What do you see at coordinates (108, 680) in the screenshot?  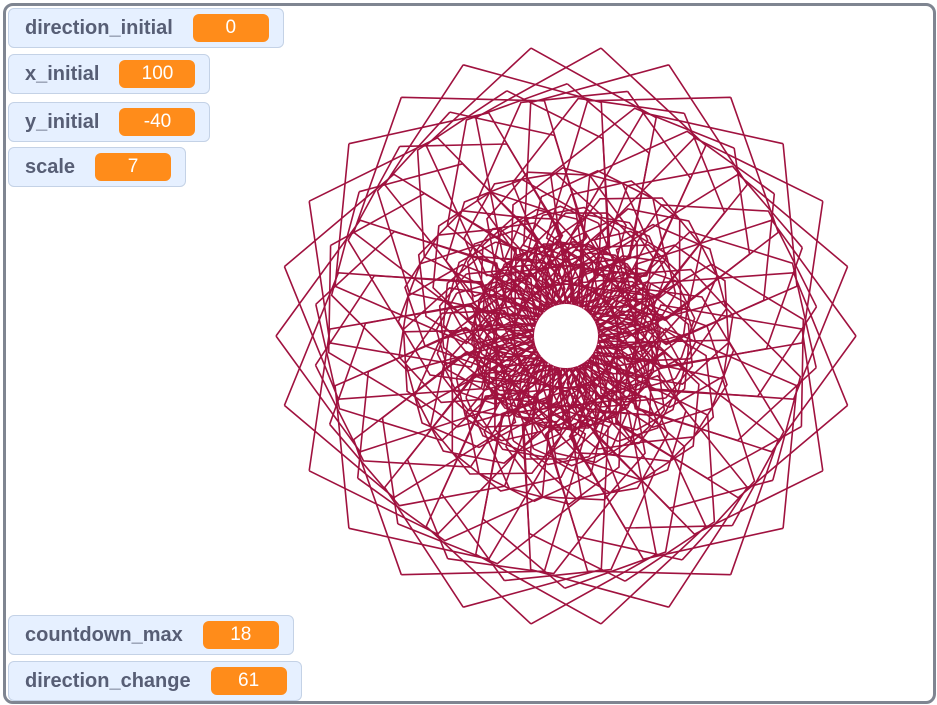 I see `monitor-label: direction_change` at bounding box center [108, 680].